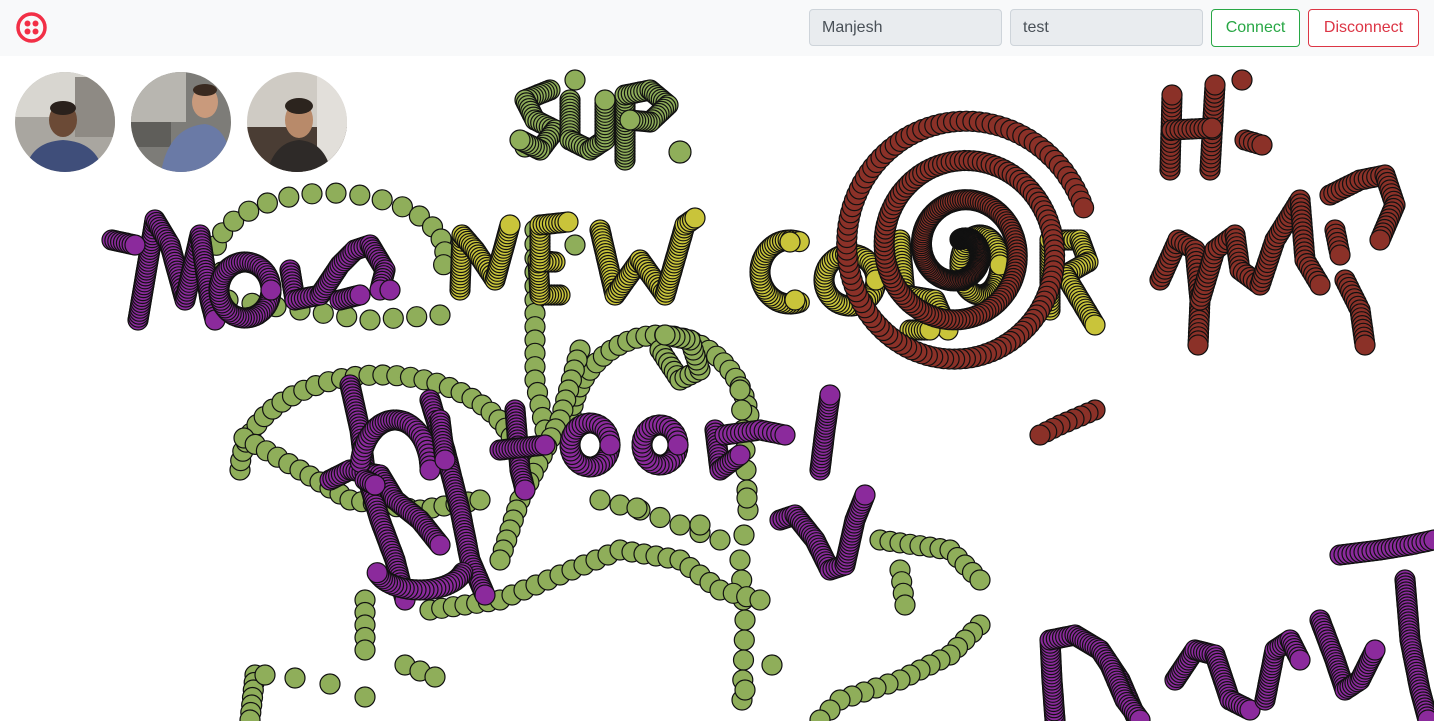 The image size is (1434, 721). Describe the element at coordinates (31, 27) in the screenshot. I see `twilio-logo-icon` at that location.